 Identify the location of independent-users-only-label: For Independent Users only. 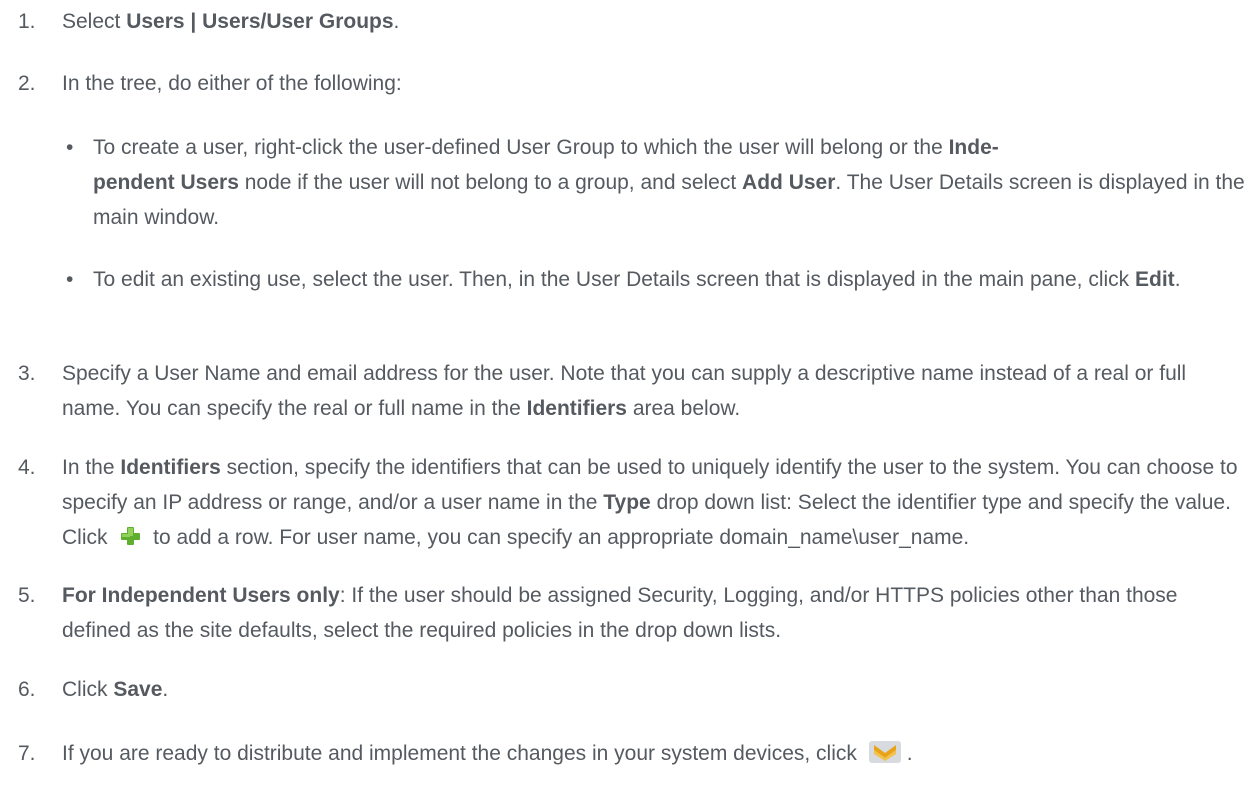
(201, 595).